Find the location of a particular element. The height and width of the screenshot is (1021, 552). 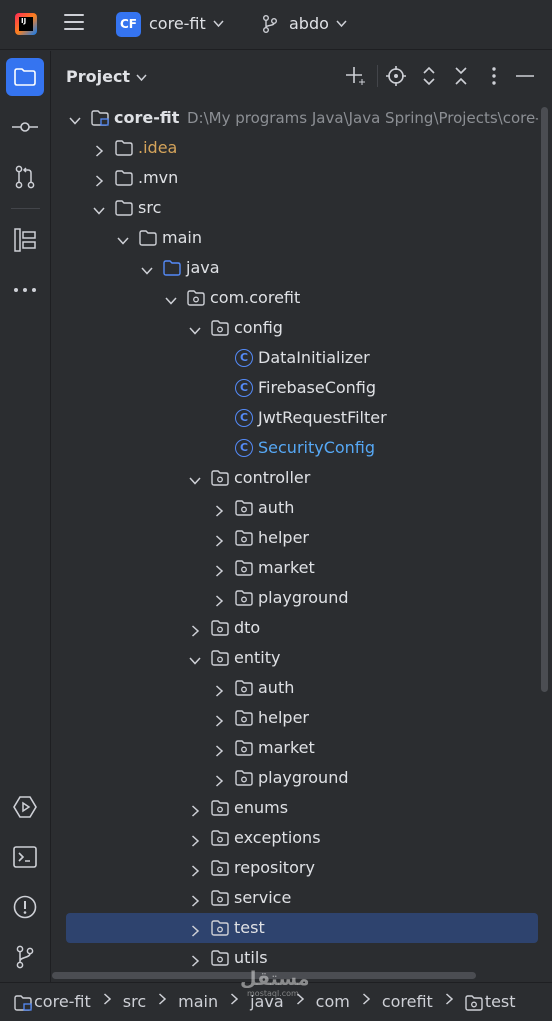

locate-icon is located at coordinates (396, 76).